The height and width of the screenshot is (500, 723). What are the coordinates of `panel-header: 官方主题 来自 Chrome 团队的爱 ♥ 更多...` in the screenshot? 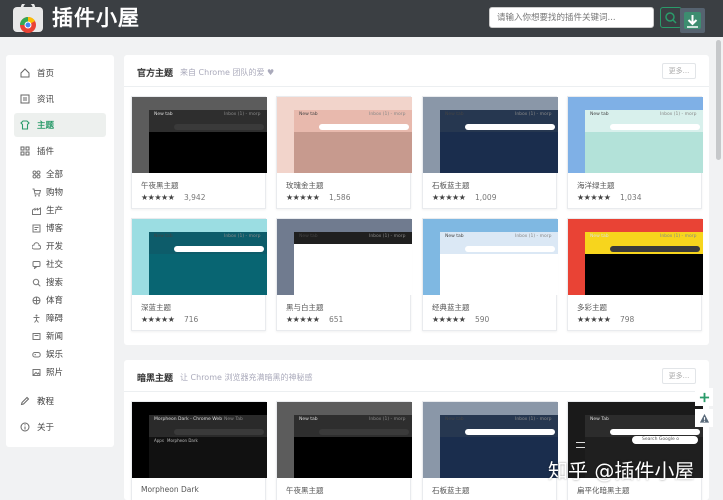 It's located at (416, 71).